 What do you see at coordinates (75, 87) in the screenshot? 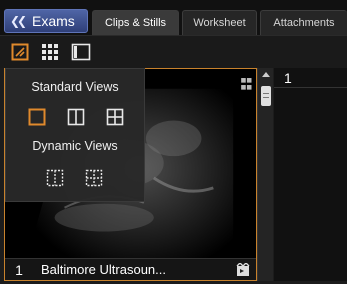
I see `standard-views-title: Standard Views` at bounding box center [75, 87].